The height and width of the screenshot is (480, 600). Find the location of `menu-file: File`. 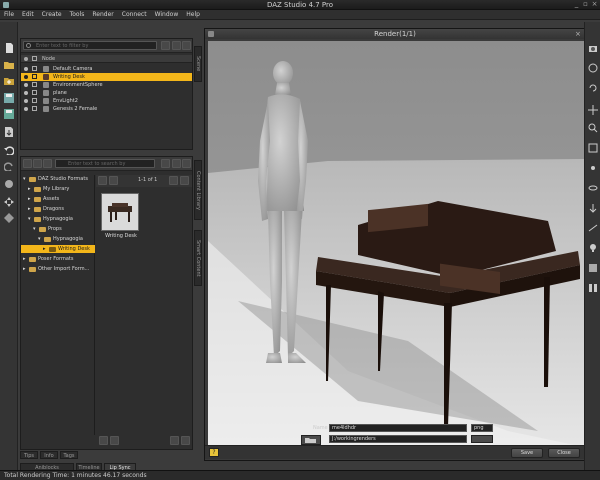

menu-file: File is located at coordinates (9, 14).